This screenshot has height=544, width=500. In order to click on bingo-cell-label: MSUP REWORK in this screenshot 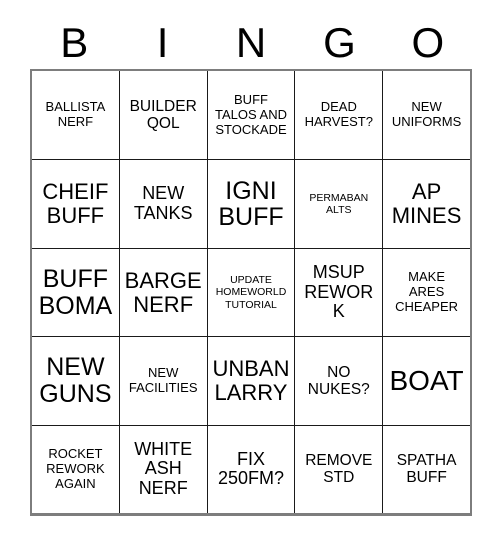, I will do `click(339, 291)`.